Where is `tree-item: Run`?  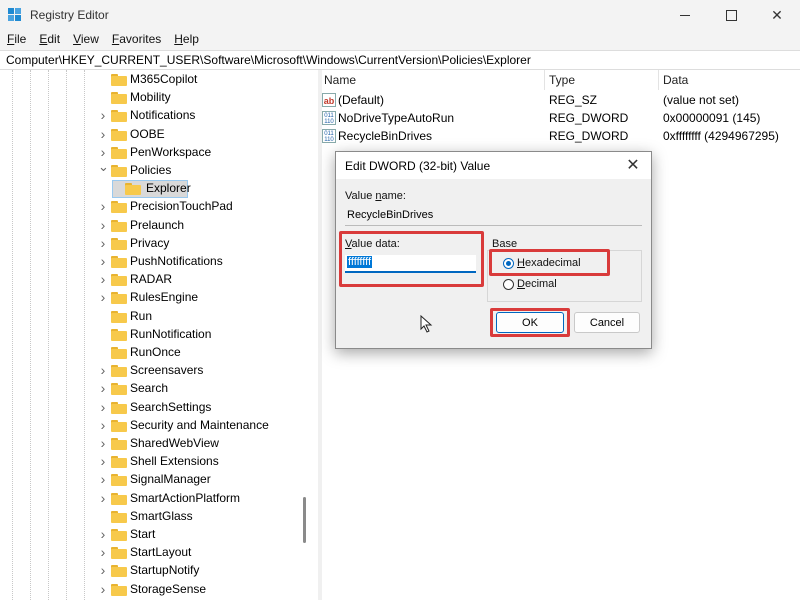 tree-item: Run is located at coordinates (150, 317).